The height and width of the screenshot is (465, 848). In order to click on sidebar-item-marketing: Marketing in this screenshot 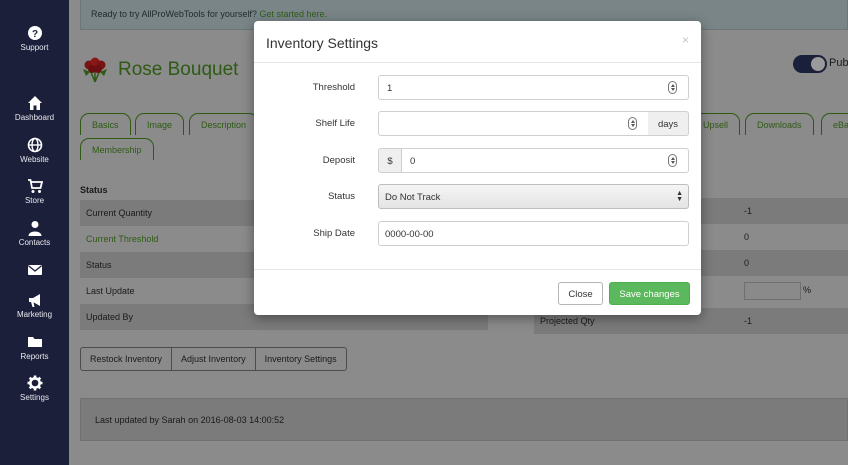, I will do `click(34, 305)`.